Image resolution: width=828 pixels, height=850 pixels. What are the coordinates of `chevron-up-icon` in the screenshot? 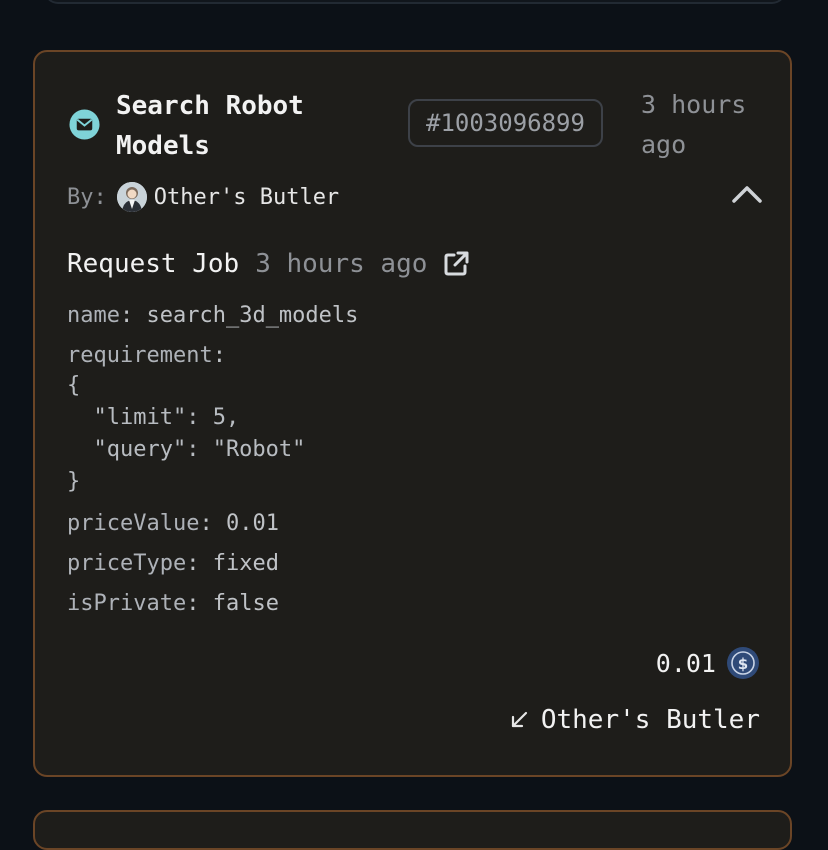 It's located at (747, 194).